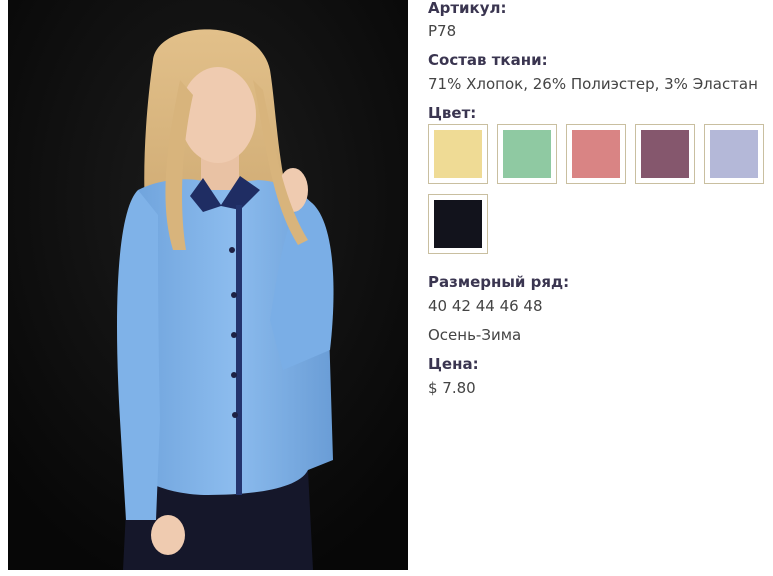 This screenshot has height=576, width=773. I want to click on color-swatch-lavender, so click(734, 154).